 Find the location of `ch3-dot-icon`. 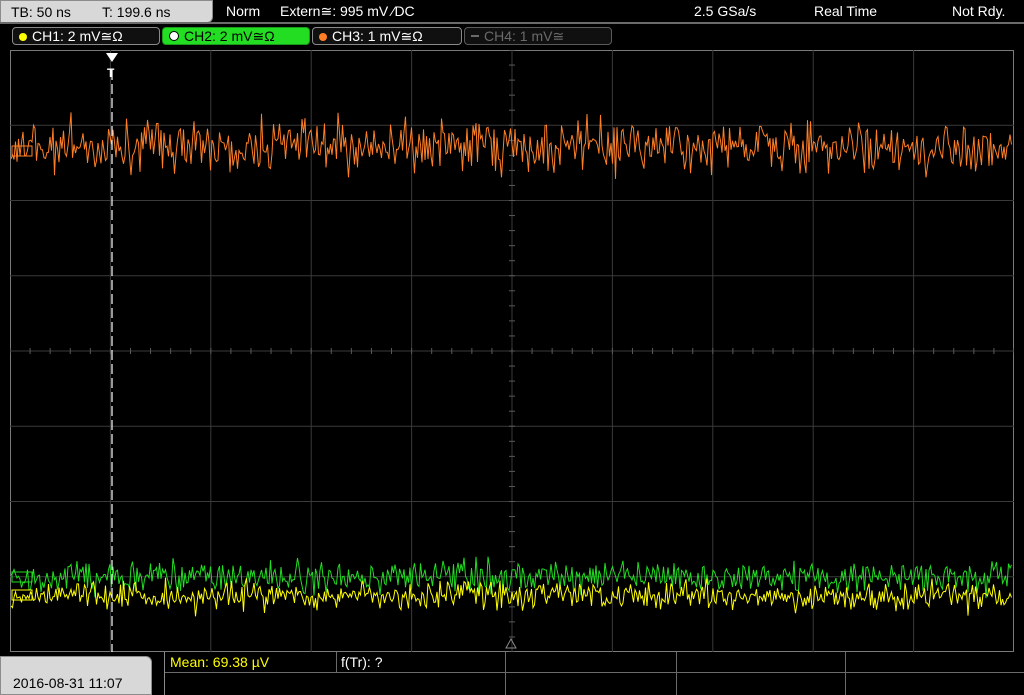

ch3-dot-icon is located at coordinates (323, 37).